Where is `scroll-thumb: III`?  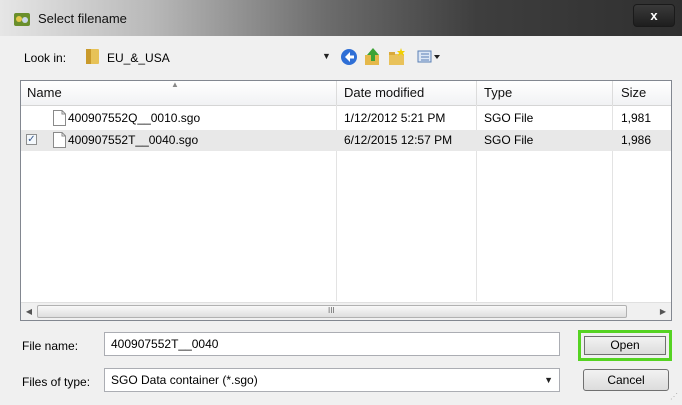
scroll-thumb: III is located at coordinates (332, 311).